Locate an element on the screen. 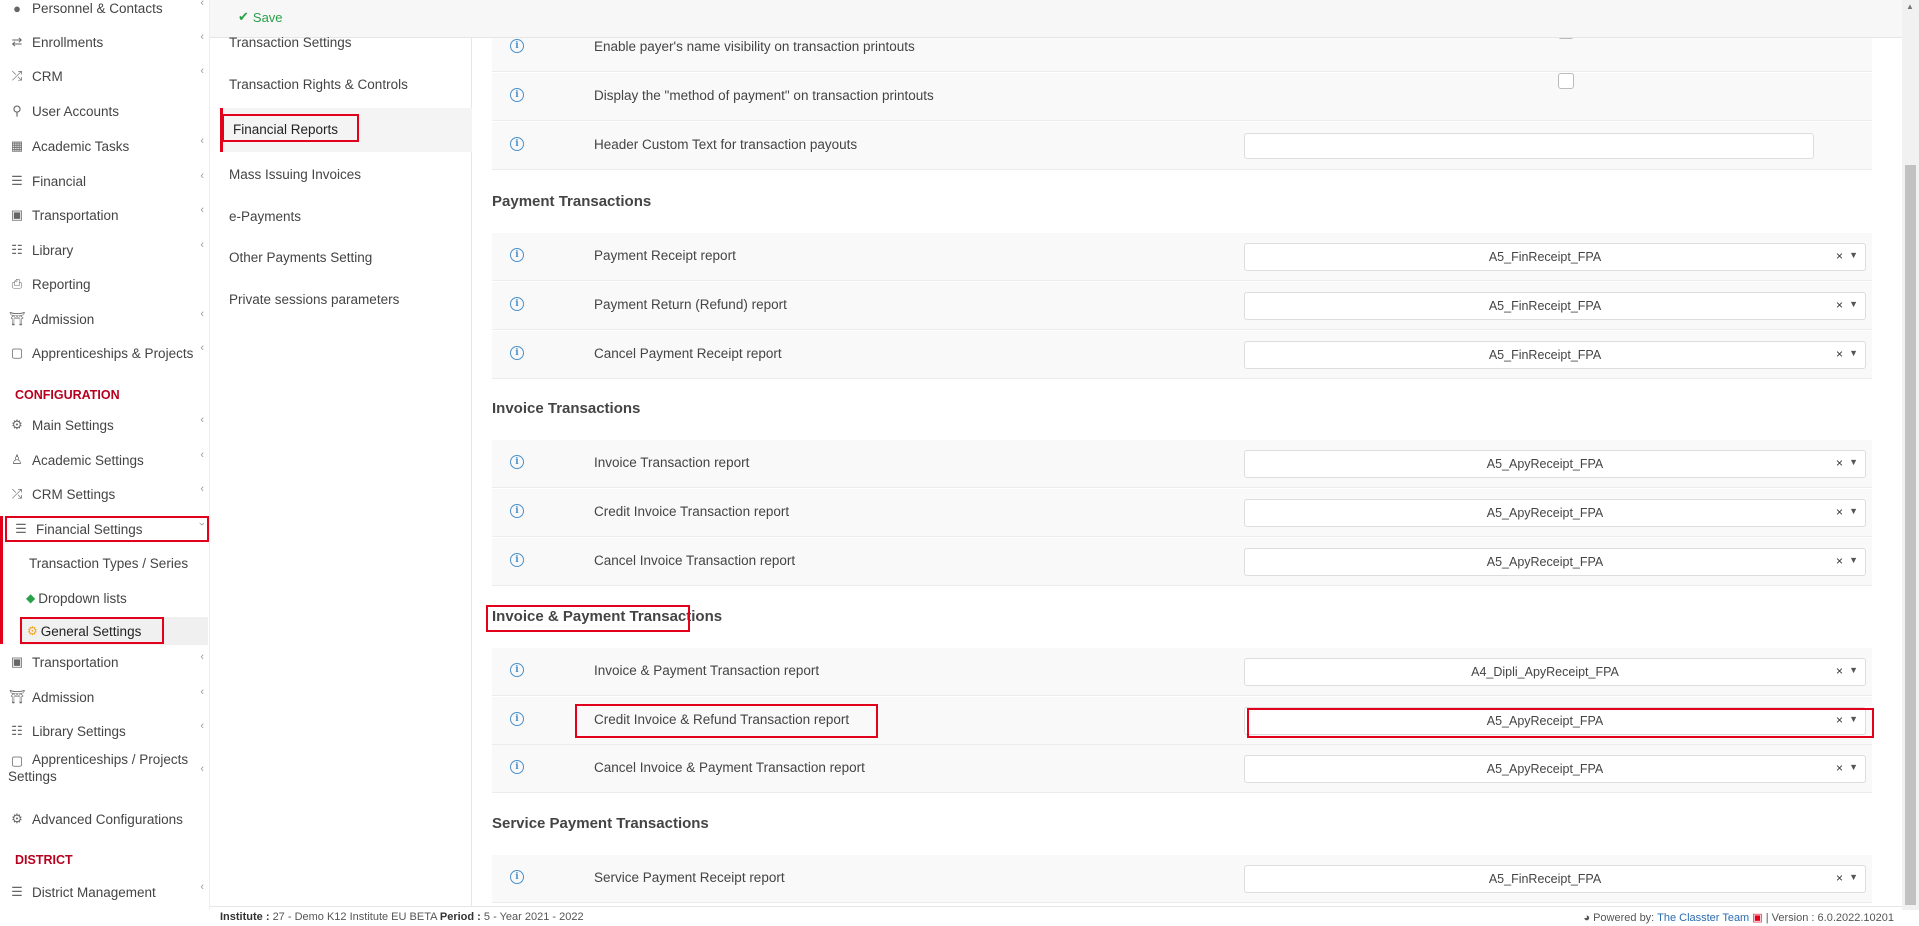  sidebar-item-admission: ⛩ Admission ‹ is located at coordinates (104, 319).